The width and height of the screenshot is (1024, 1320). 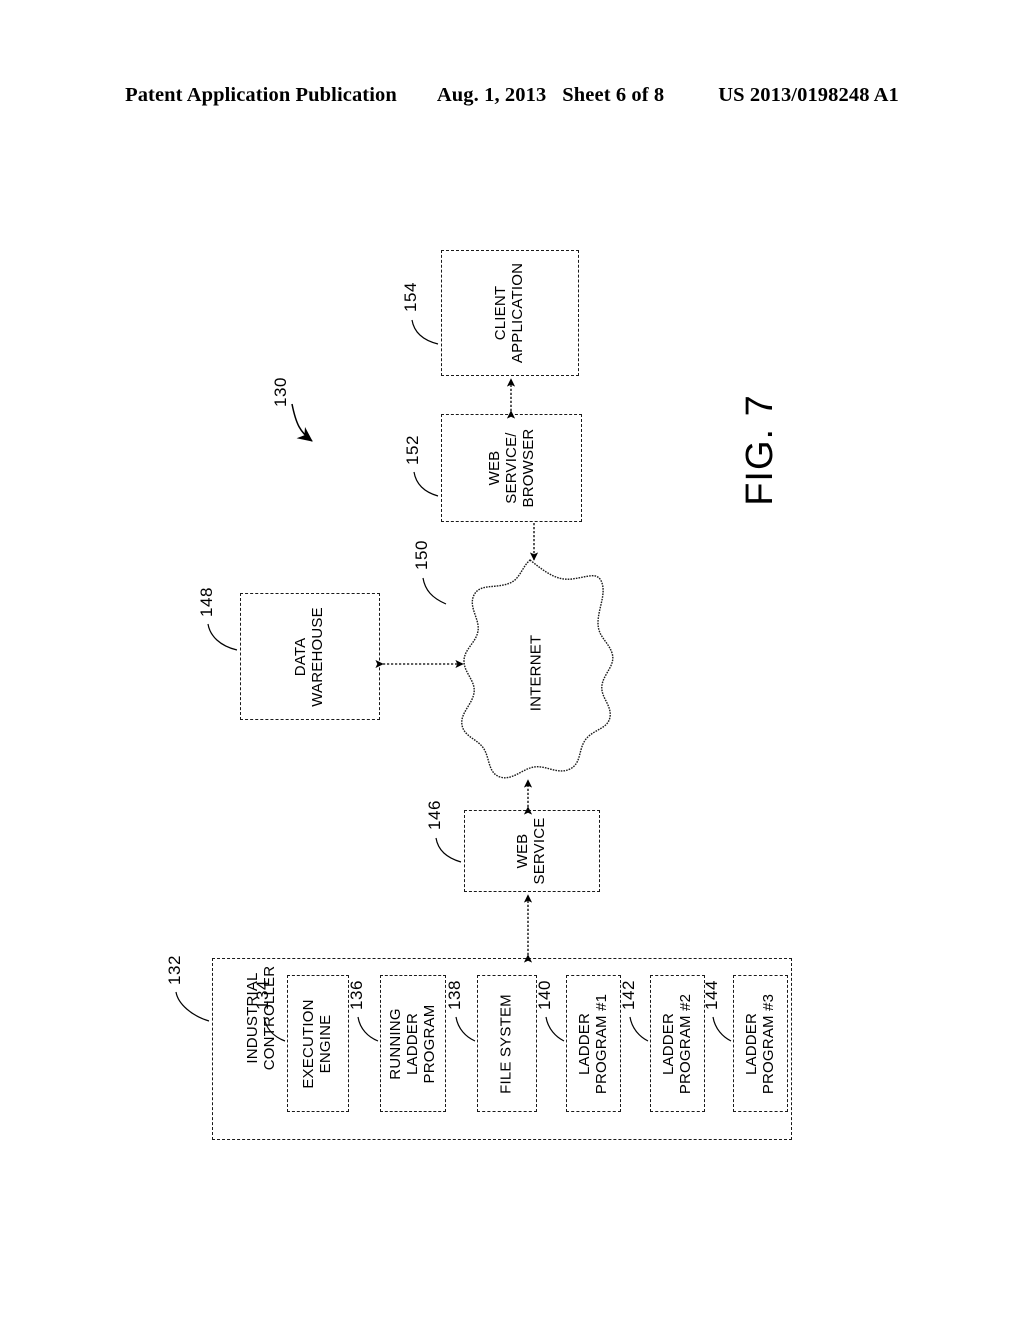 What do you see at coordinates (421, 555) in the screenshot?
I see `ref-150: 150` at bounding box center [421, 555].